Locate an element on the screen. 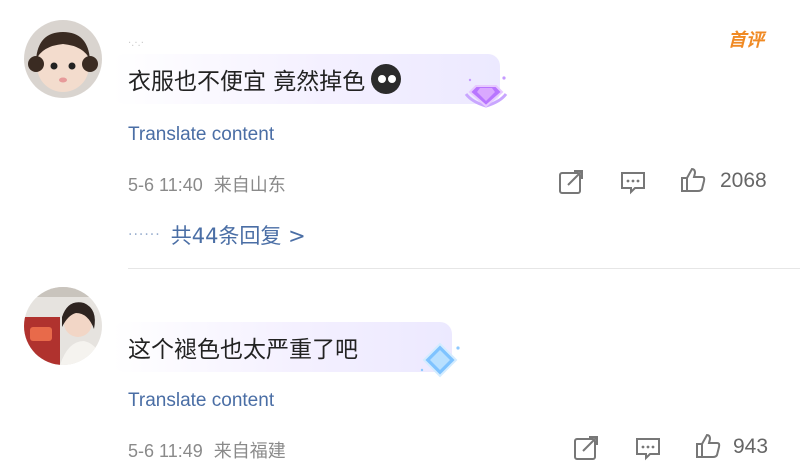 This screenshot has height=475, width=800. timestamp: 5-6 11:49 is located at coordinates (165, 451).